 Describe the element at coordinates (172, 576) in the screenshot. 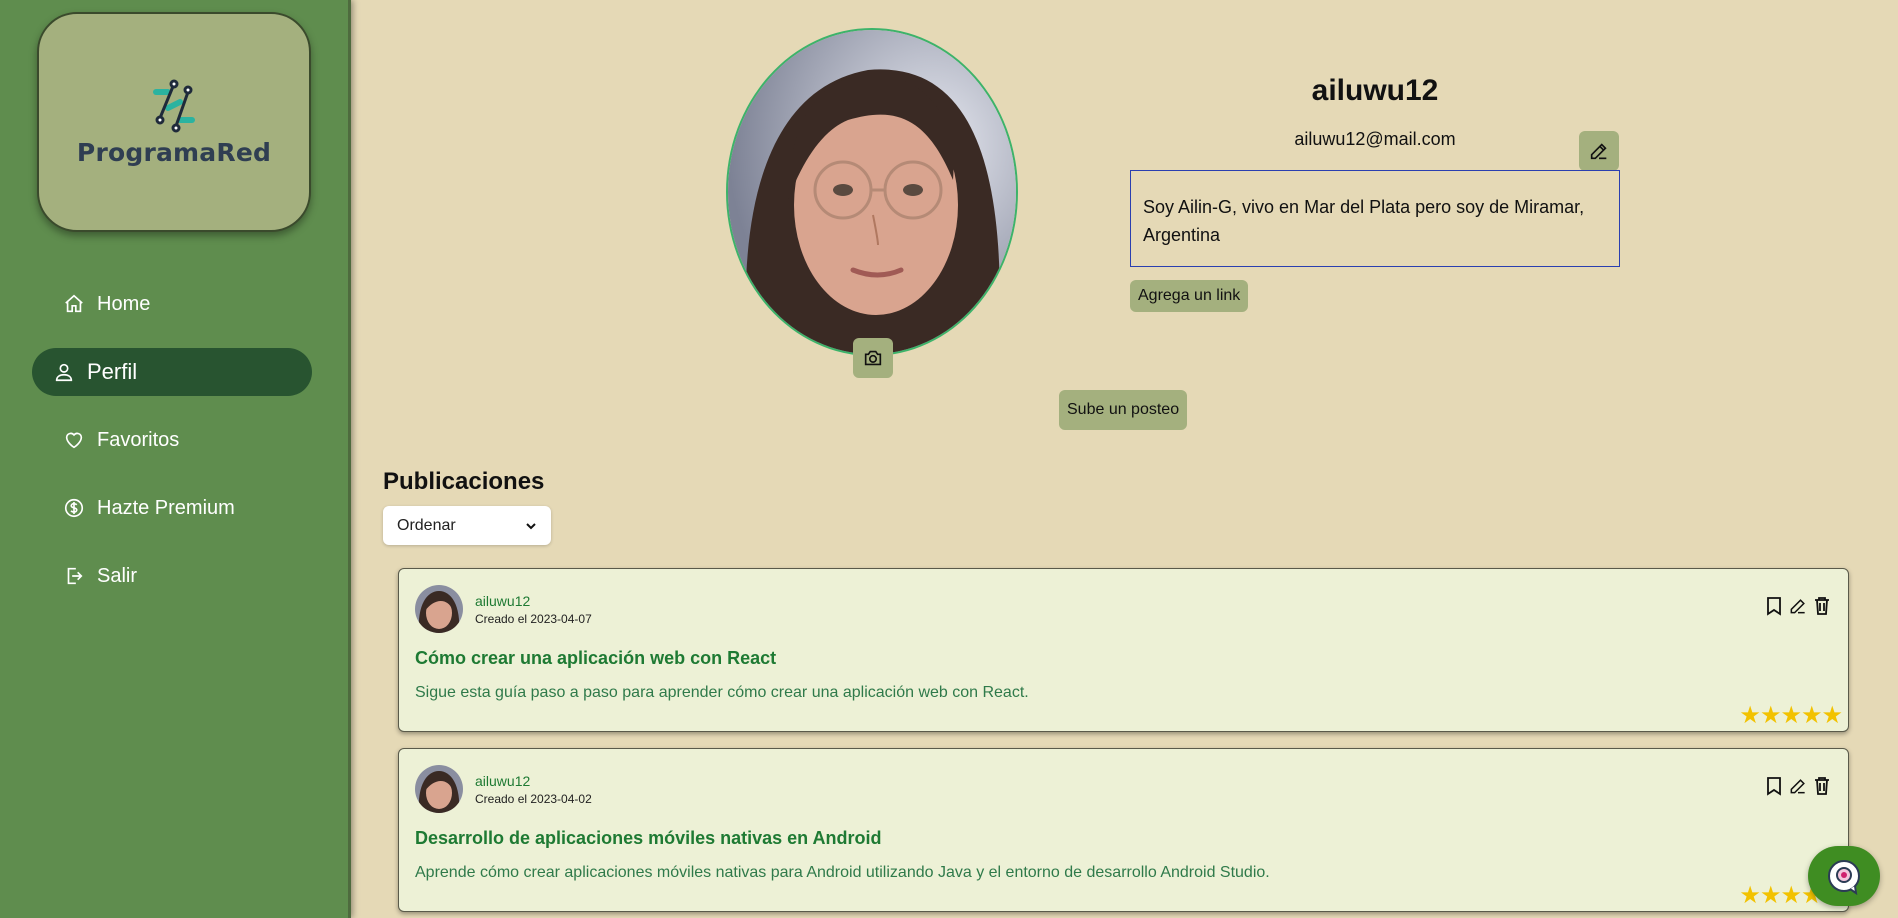

I see `sidebar-item-salir: Salir` at that location.